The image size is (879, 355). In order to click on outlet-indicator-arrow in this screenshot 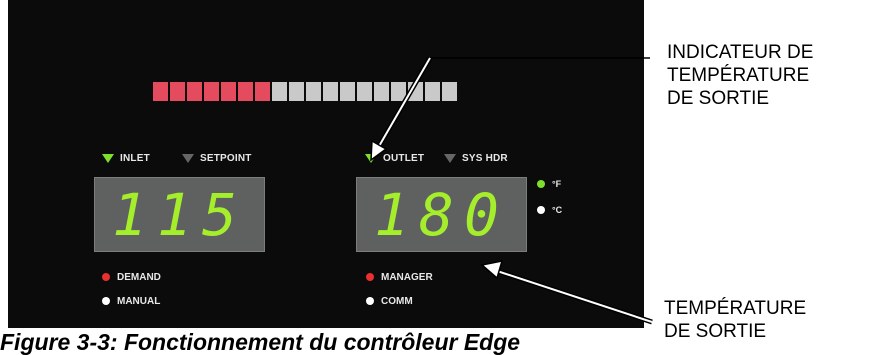, I will do `click(510, 109)`.